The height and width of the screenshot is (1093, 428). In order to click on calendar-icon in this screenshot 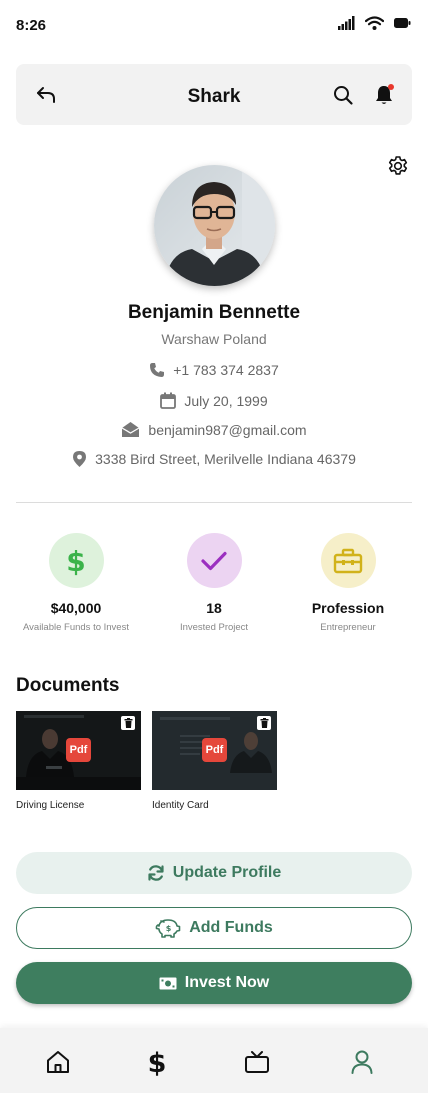, I will do `click(168, 400)`.